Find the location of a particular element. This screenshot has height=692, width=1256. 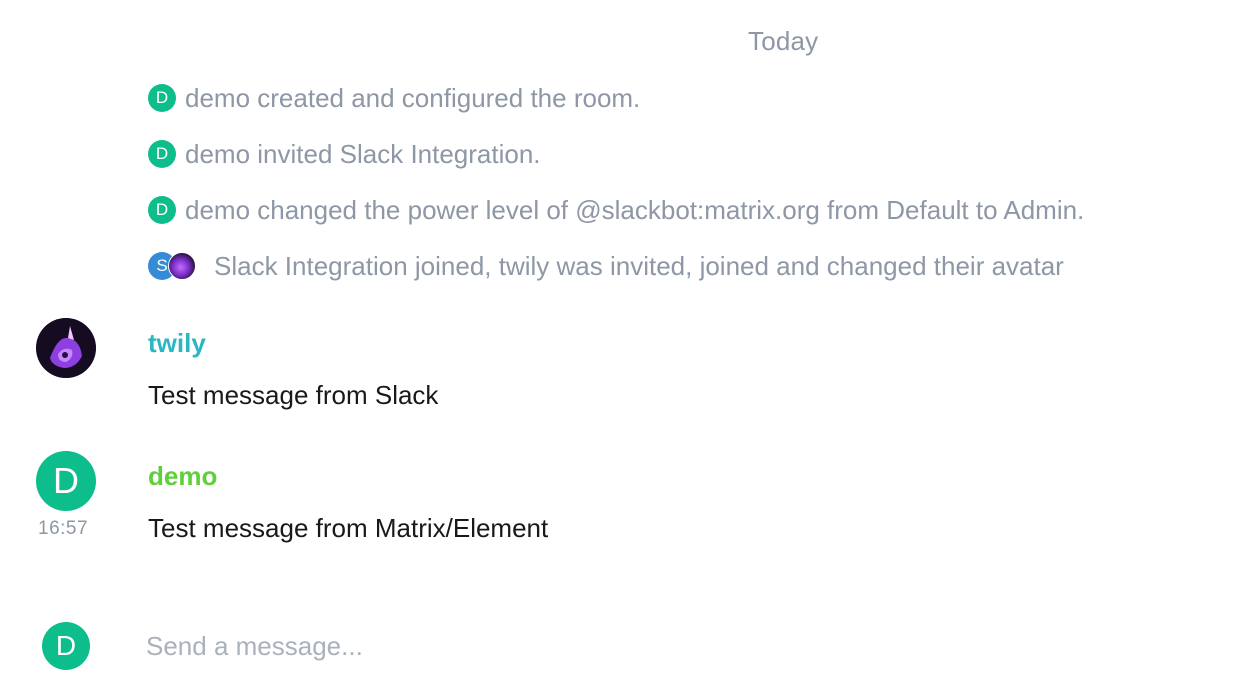

message-body: Test message from Slack is located at coordinates (293, 395).